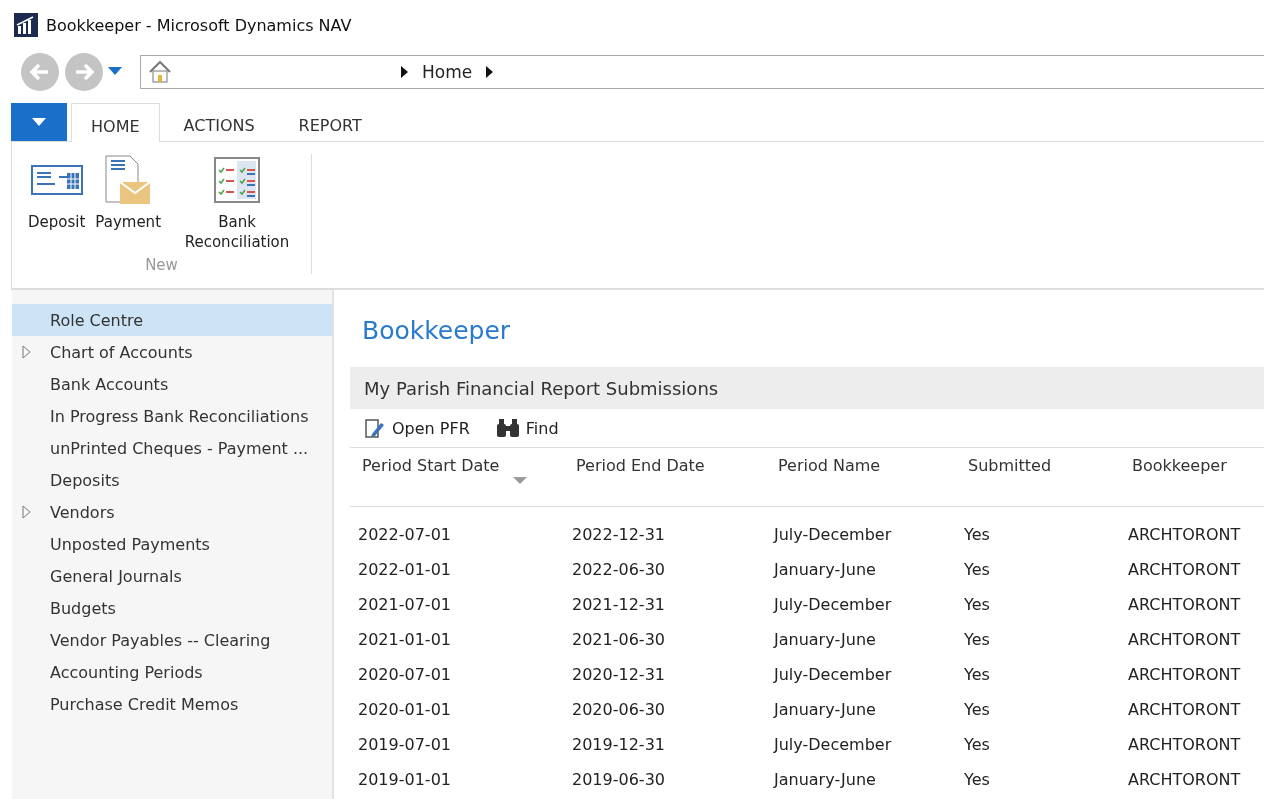  Describe the element at coordinates (172, 320) in the screenshot. I see `navigation-item: Role Centre` at that location.